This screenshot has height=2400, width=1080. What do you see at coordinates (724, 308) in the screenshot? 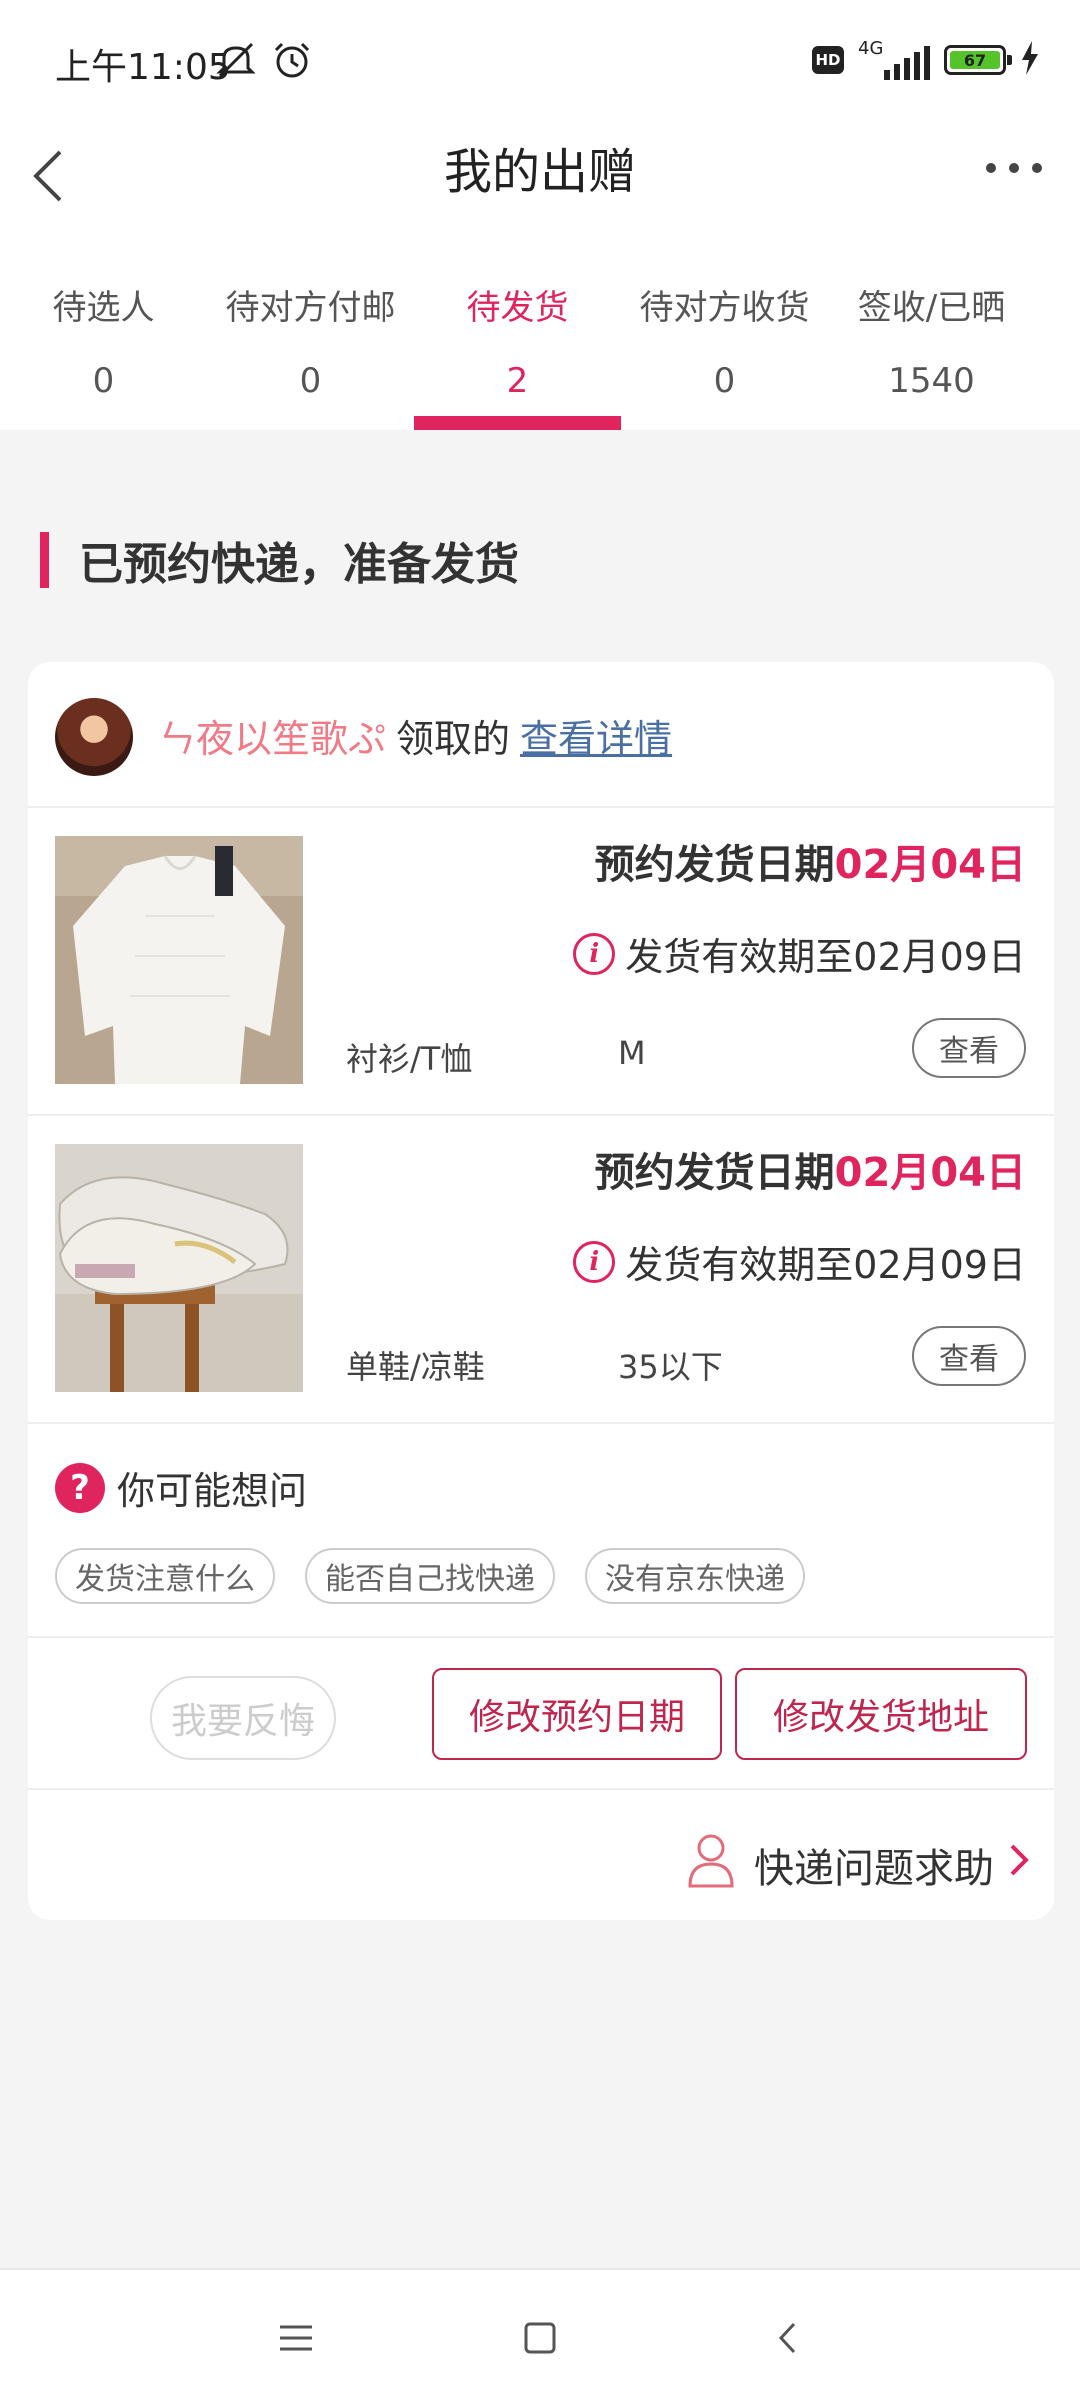
I see `tab-label: 待对方收货` at bounding box center [724, 308].